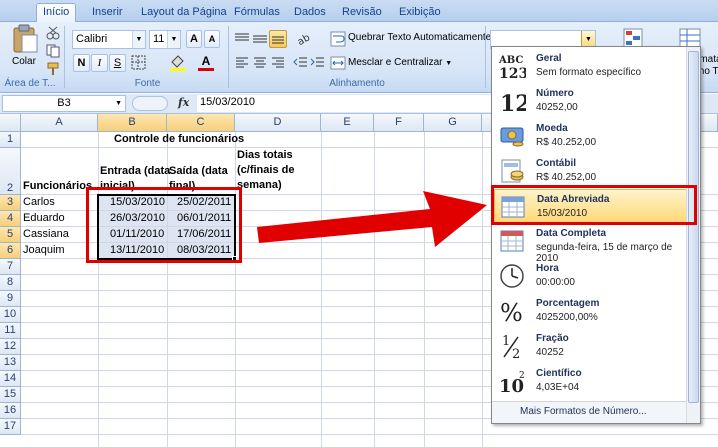 Image resolution: width=718 pixels, height=447 pixels. What do you see at coordinates (301, 63) in the screenshot?
I see `decrease-indent-icon` at bounding box center [301, 63].